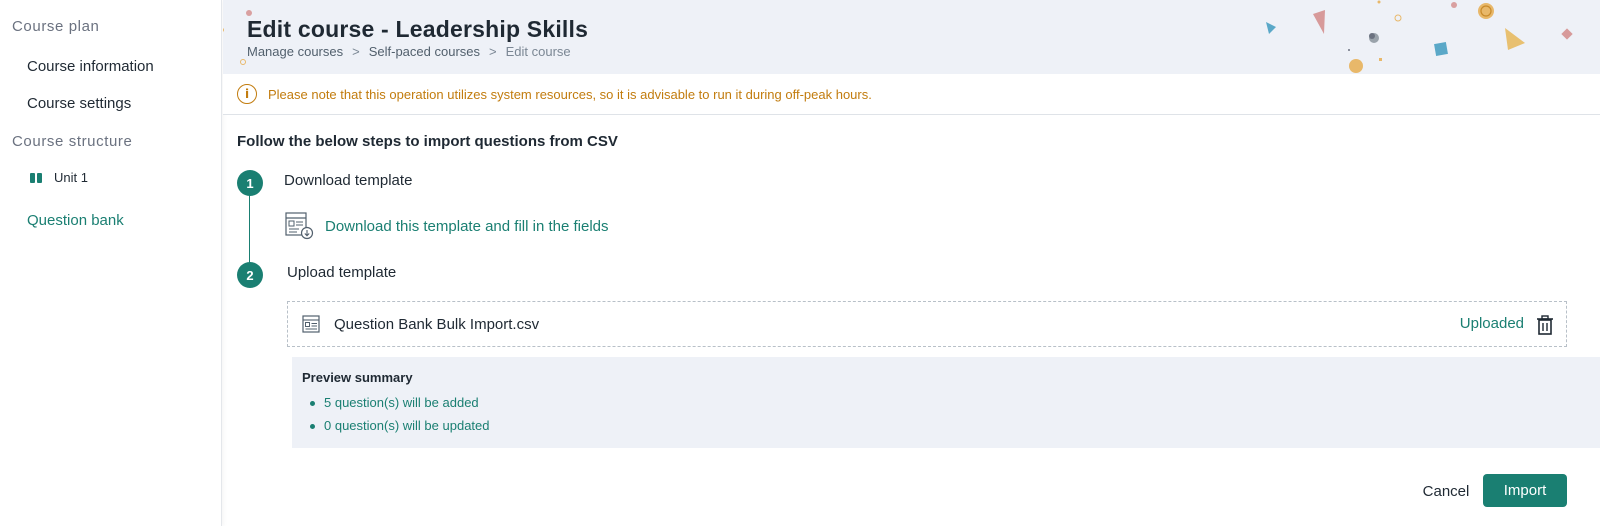 This screenshot has height=526, width=1600. I want to click on cancel-button: Cancel, so click(1446, 491).